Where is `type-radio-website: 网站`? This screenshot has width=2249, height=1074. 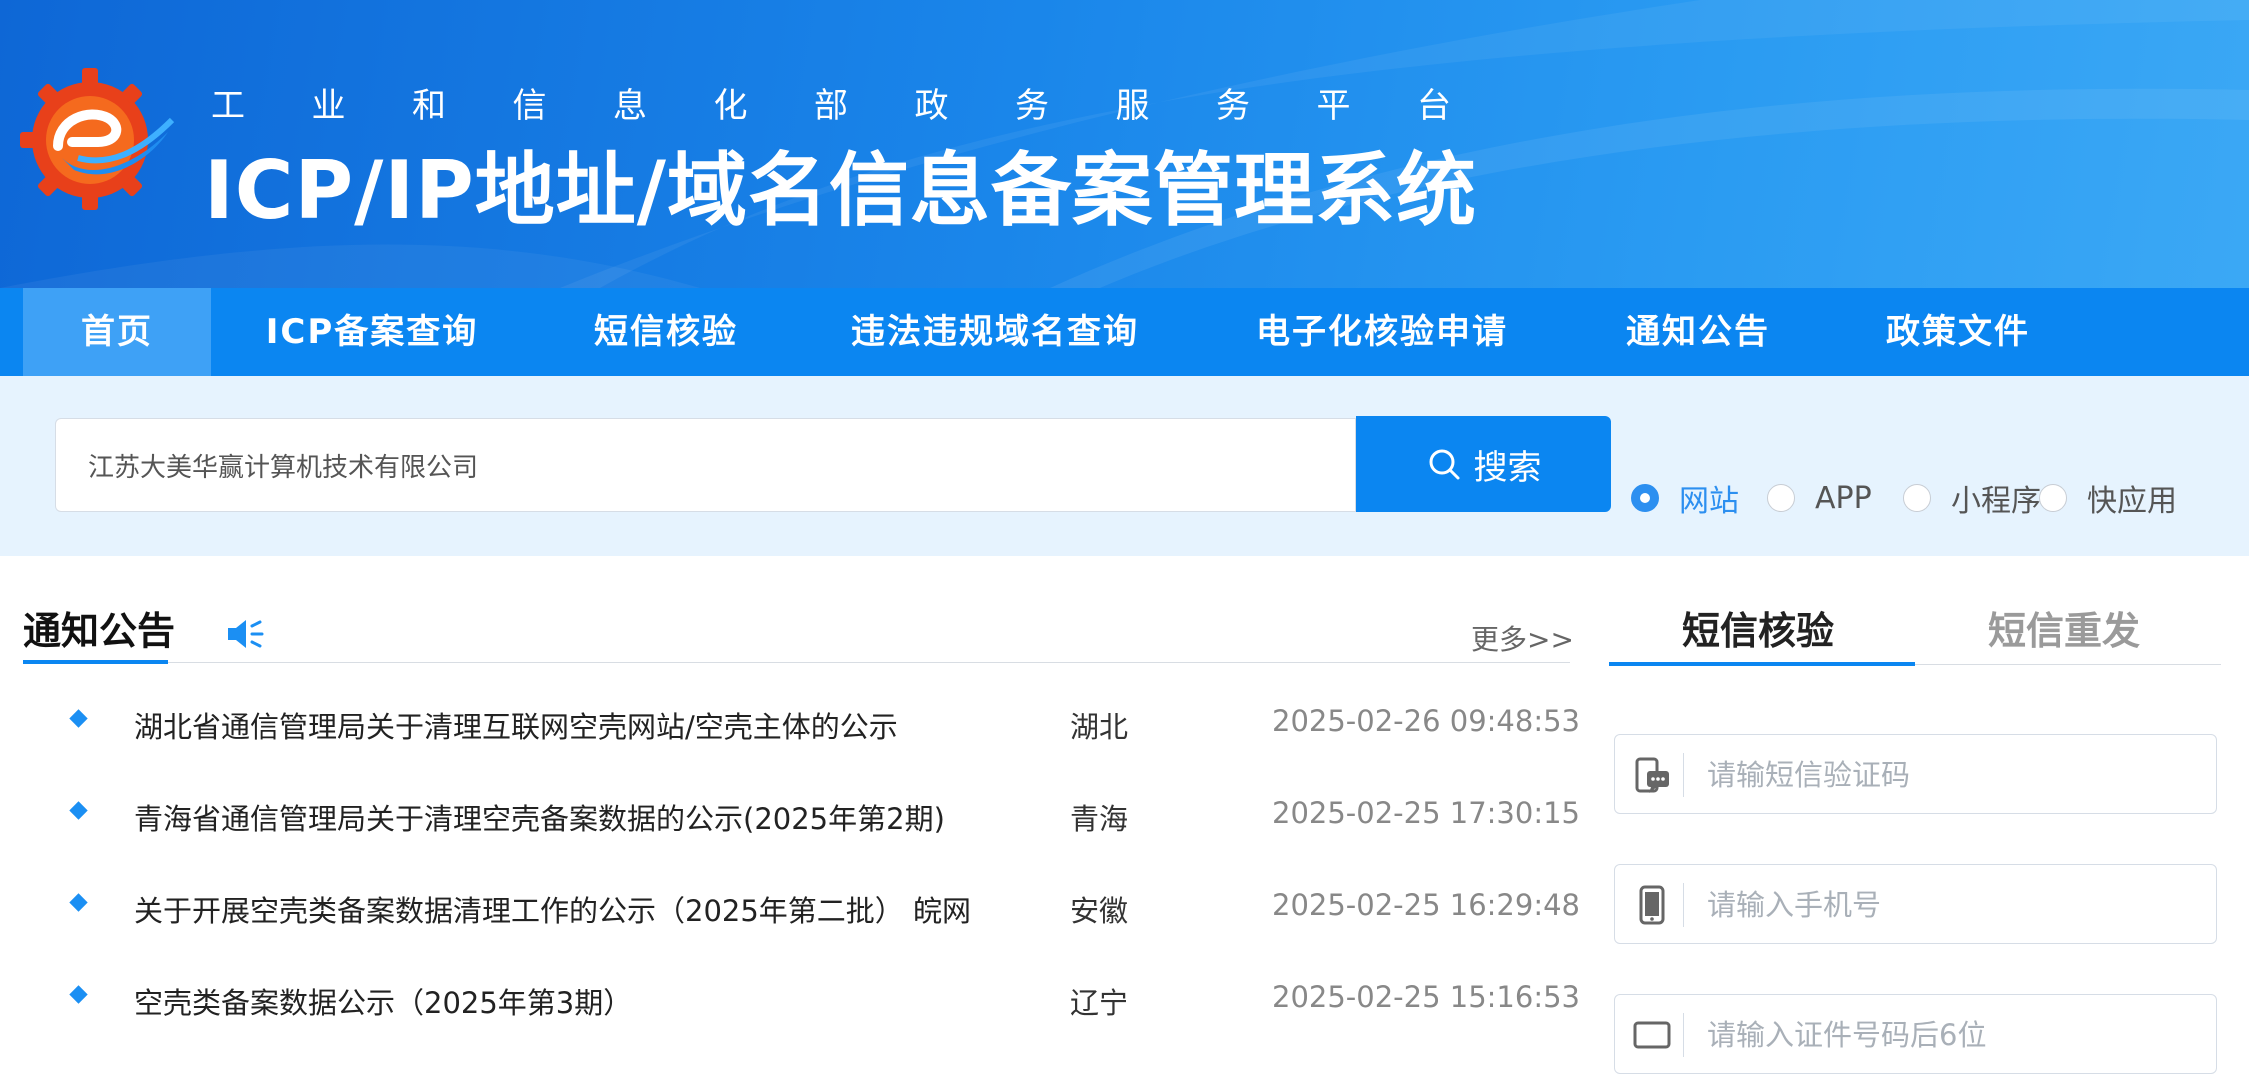
type-radio-website: 网站 is located at coordinates (1685, 499).